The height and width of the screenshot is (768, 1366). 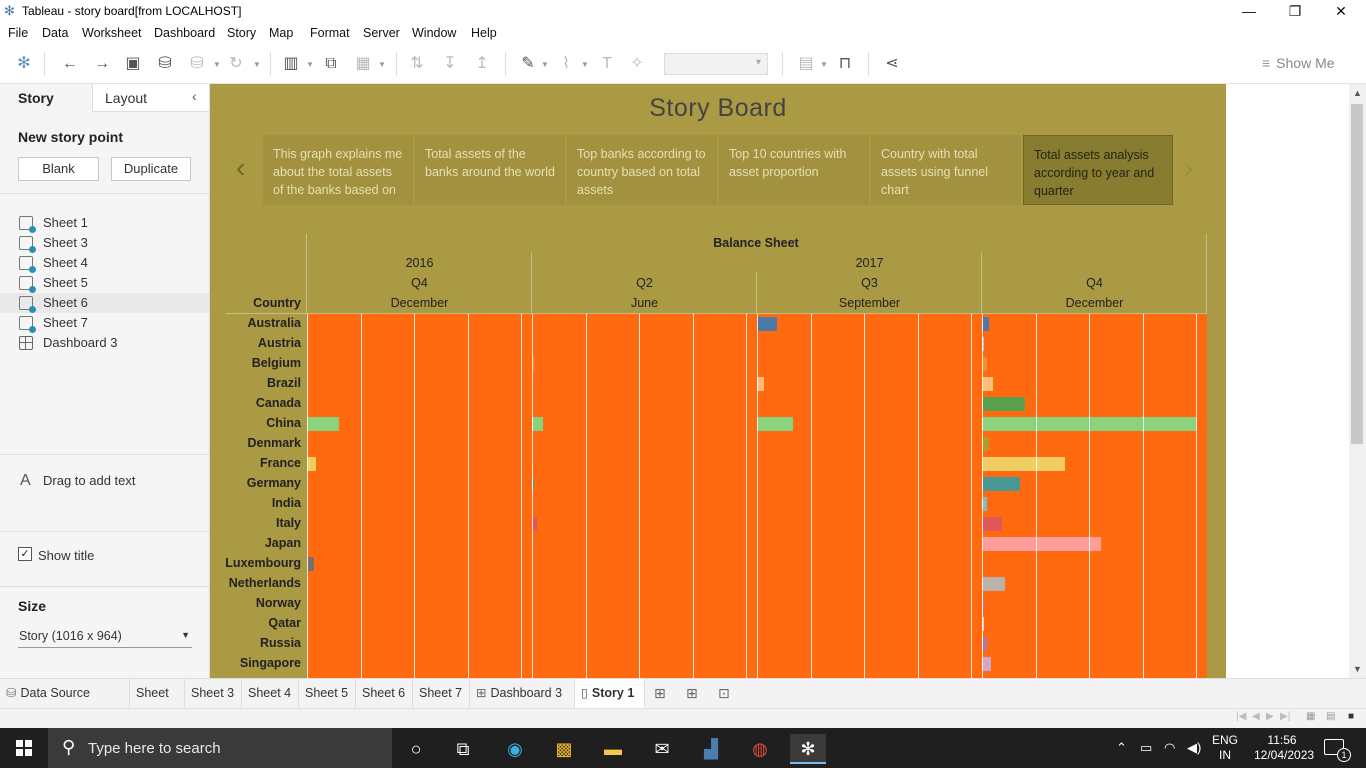 I want to click on highlight-icon: ✎, so click(x=528, y=64).